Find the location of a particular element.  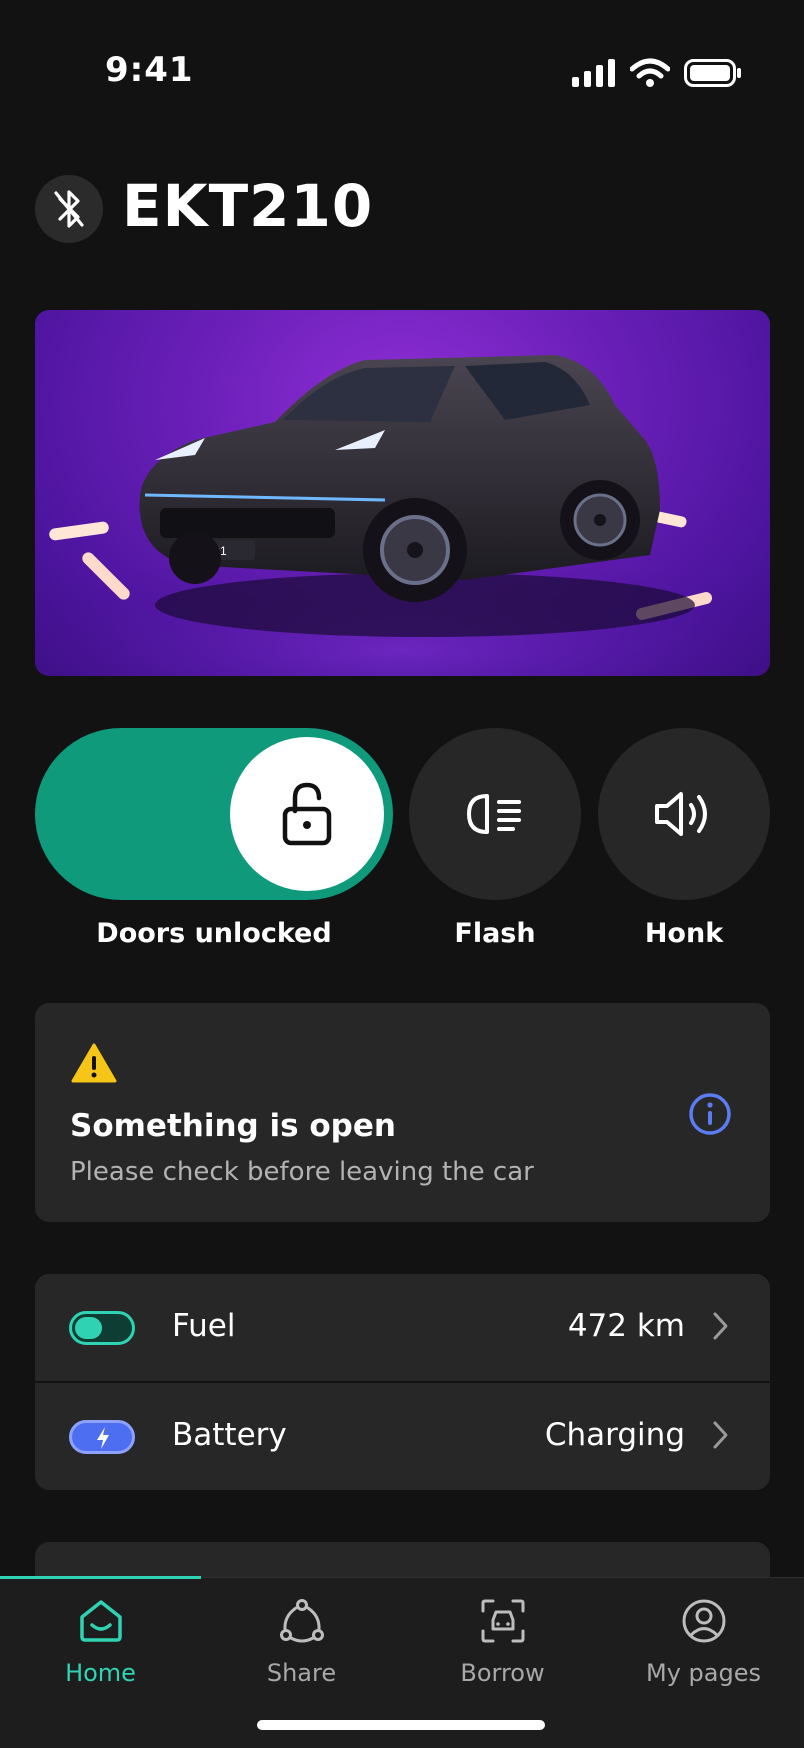

bluetooth-off-icon is located at coordinates (69, 209).